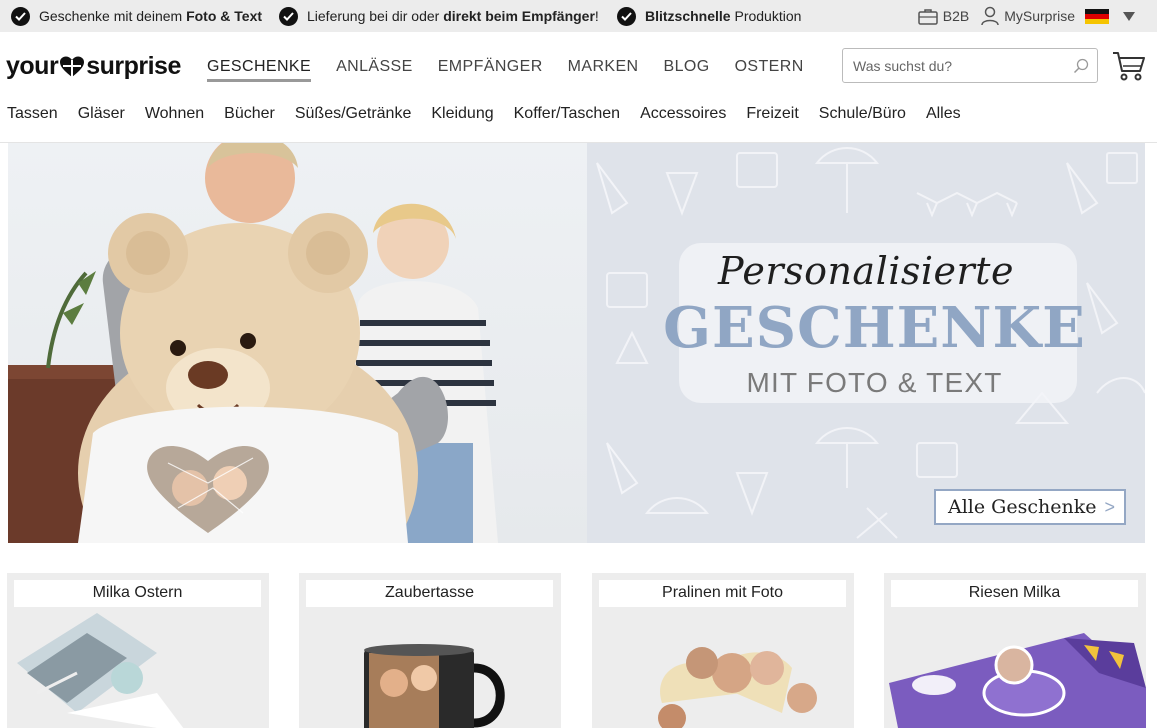  What do you see at coordinates (133, 66) in the screenshot?
I see `logo-text-surprise: surprise` at bounding box center [133, 66].